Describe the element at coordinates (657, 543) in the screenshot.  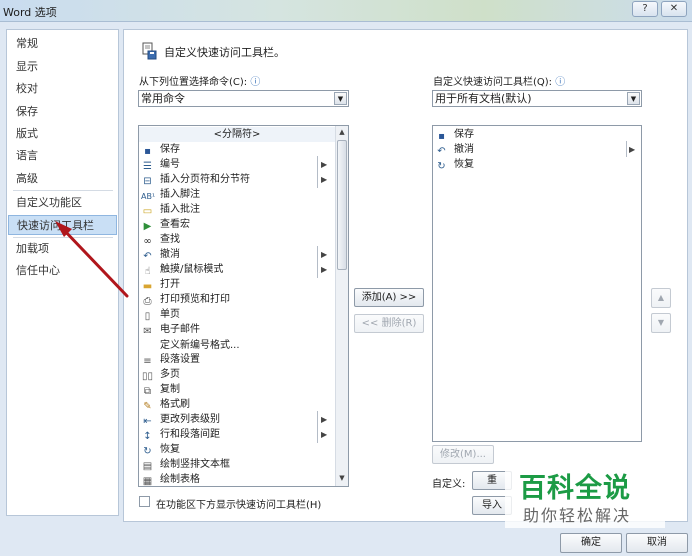
I see `cancel-button: 取消` at that location.